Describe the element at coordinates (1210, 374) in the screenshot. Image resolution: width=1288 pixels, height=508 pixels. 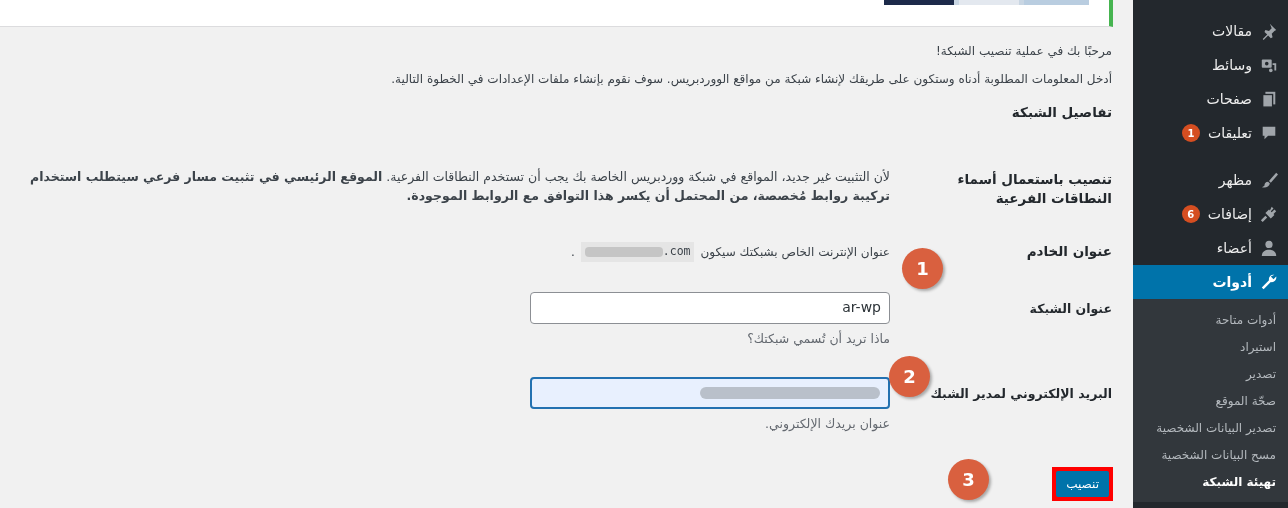
I see `submenu-item: تصدير` at that location.